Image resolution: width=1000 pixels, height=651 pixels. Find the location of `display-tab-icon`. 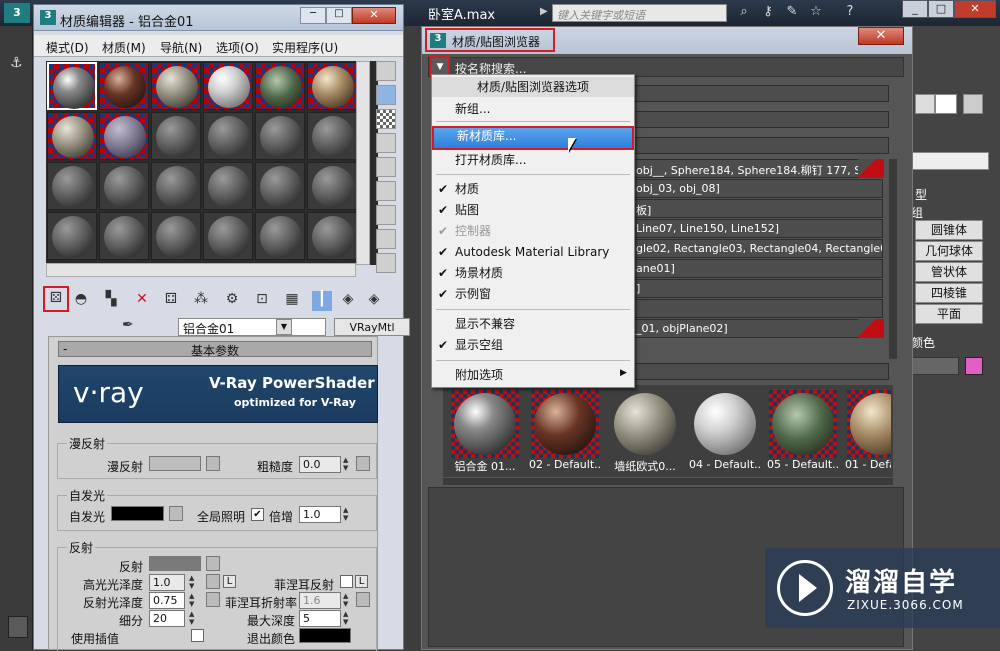

display-tab-icon is located at coordinates (946, 104).